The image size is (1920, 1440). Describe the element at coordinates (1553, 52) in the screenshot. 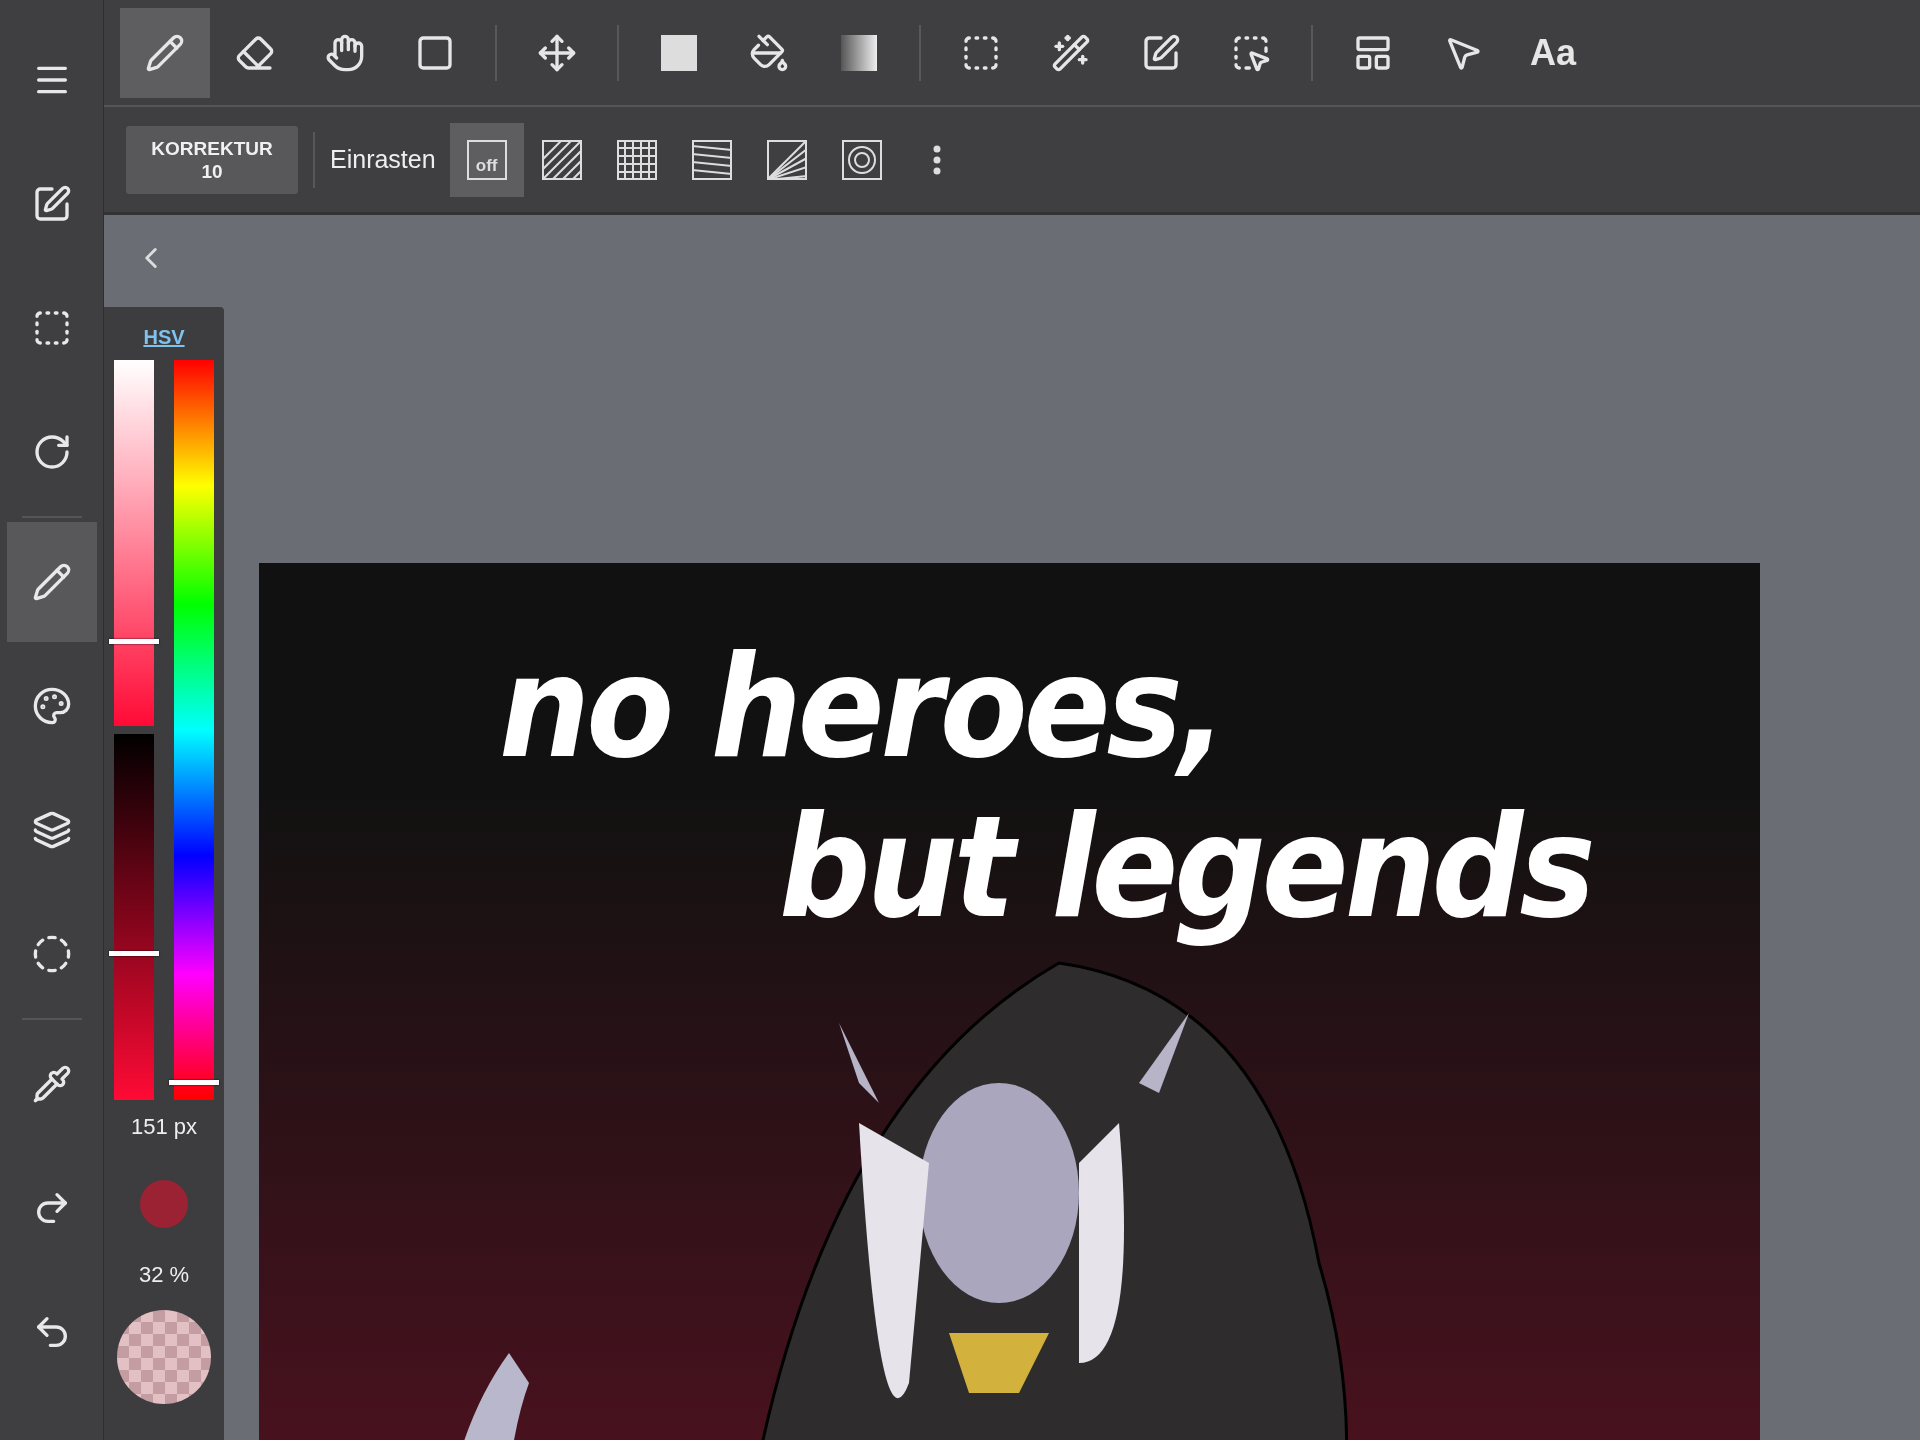

I see `text-tool-button: Aa` at that location.